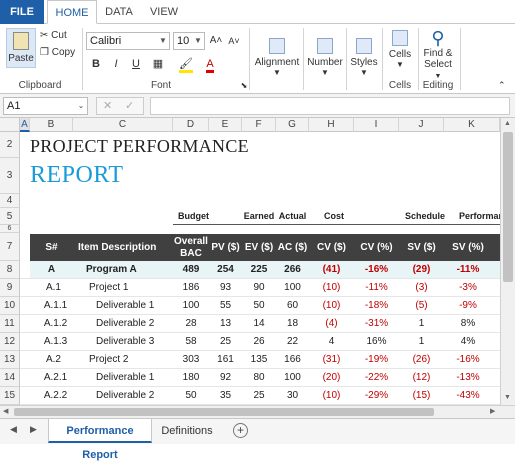 The width and height of the screenshot is (515, 467). Describe the element at coordinates (191, 324) in the screenshot. I see `table-cell-bac: 28` at that location.